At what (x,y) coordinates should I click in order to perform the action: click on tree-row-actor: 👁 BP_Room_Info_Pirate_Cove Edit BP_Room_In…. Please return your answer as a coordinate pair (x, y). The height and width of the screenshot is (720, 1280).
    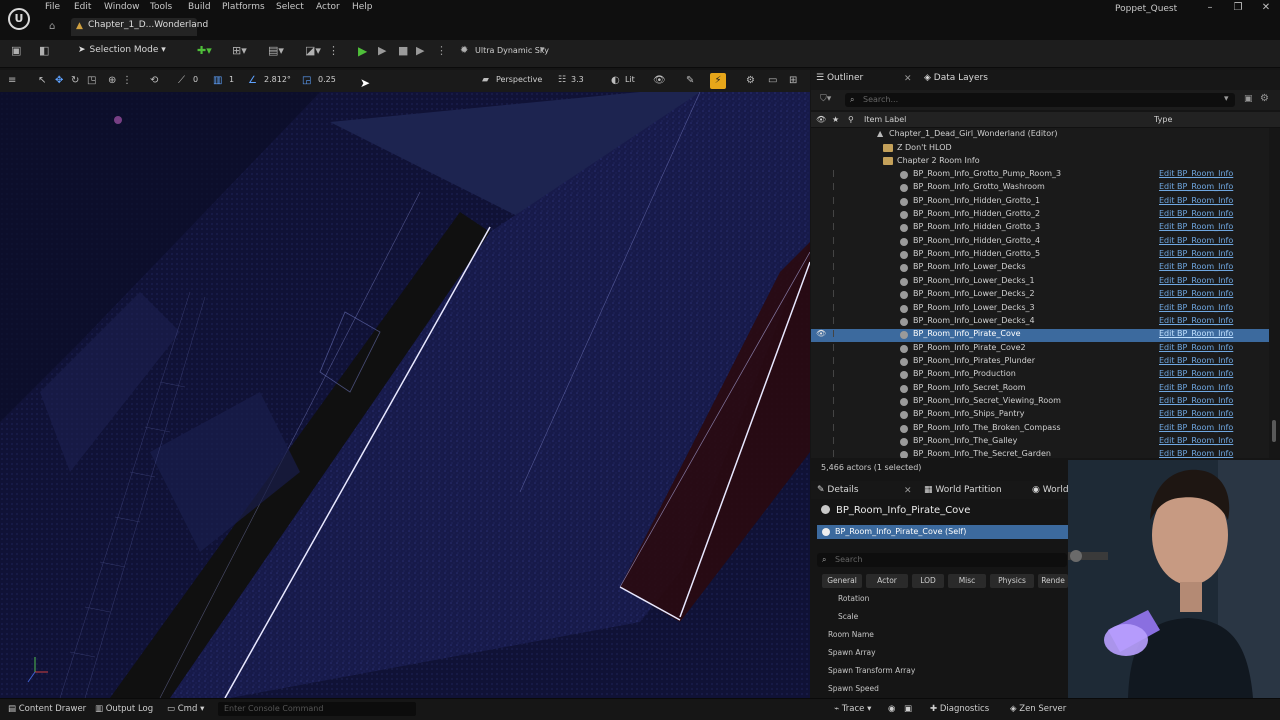
    Looking at the image, I should click on (1040, 336).